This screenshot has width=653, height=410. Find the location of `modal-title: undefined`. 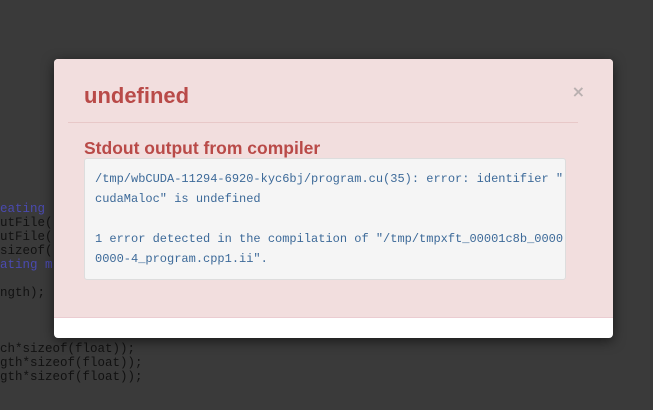

modal-title: undefined is located at coordinates (137, 95).